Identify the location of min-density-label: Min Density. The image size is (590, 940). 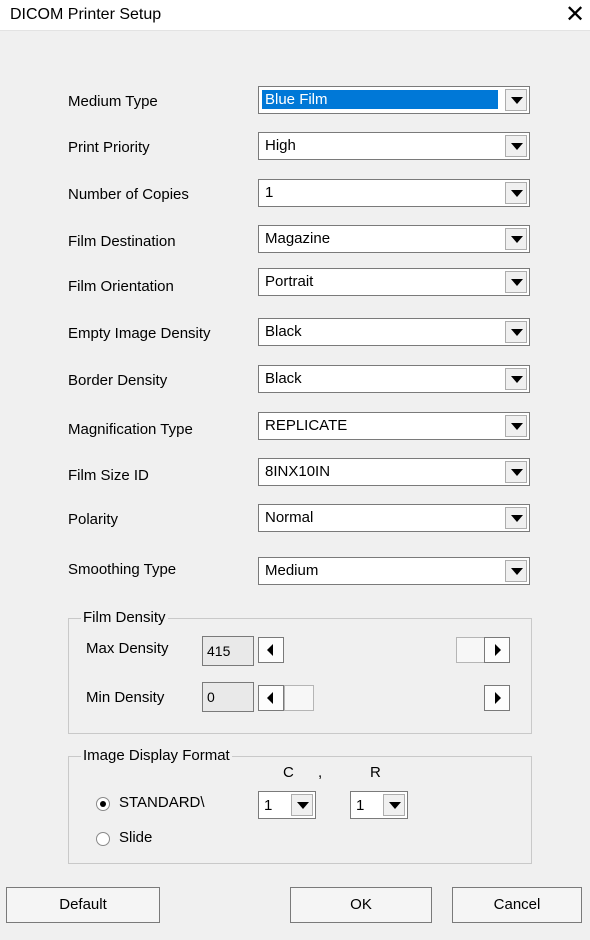
(125, 697).